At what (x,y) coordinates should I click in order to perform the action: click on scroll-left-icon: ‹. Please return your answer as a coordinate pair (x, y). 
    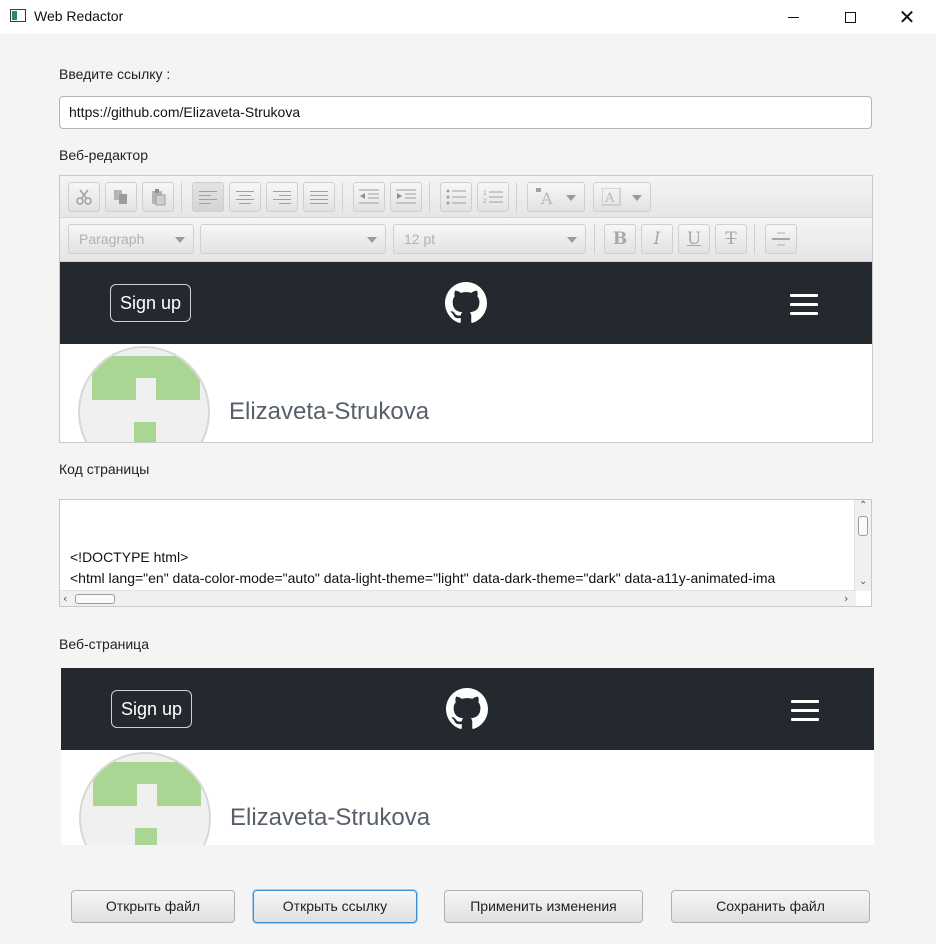
    Looking at the image, I should click on (65, 598).